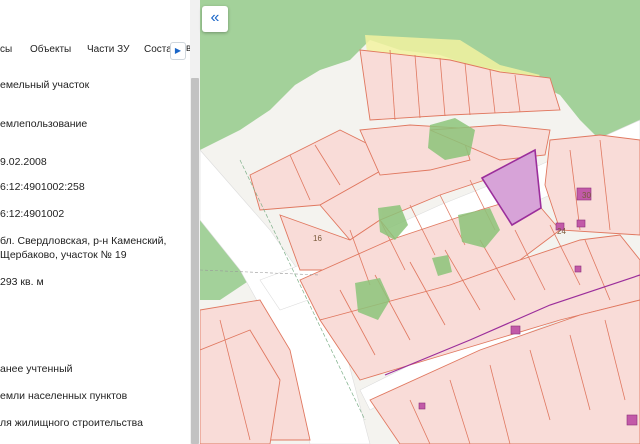 Image resolution: width=640 pixels, height=444 pixels. Describe the element at coordinates (64, 396) in the screenshot. I see `info-value-land-category: емли населенных пунктов` at that location.